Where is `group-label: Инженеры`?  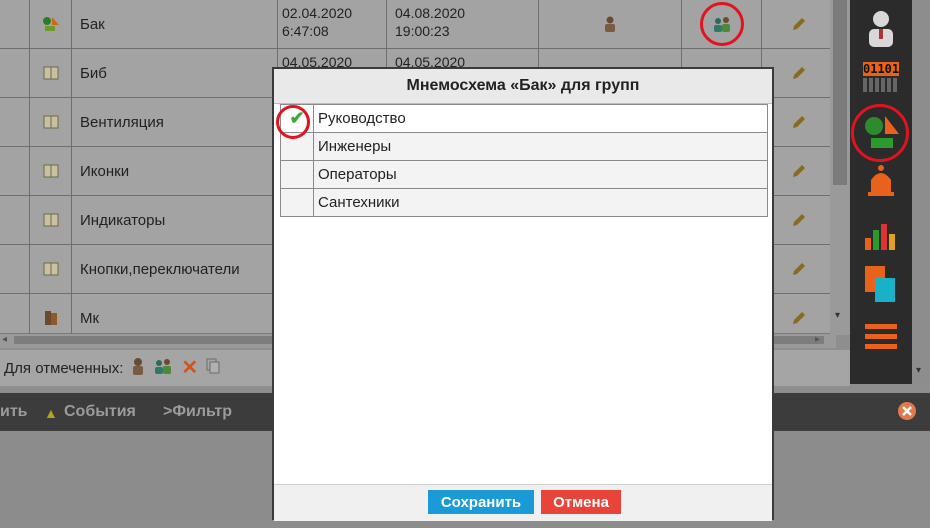 group-label: Инженеры is located at coordinates (355, 146).